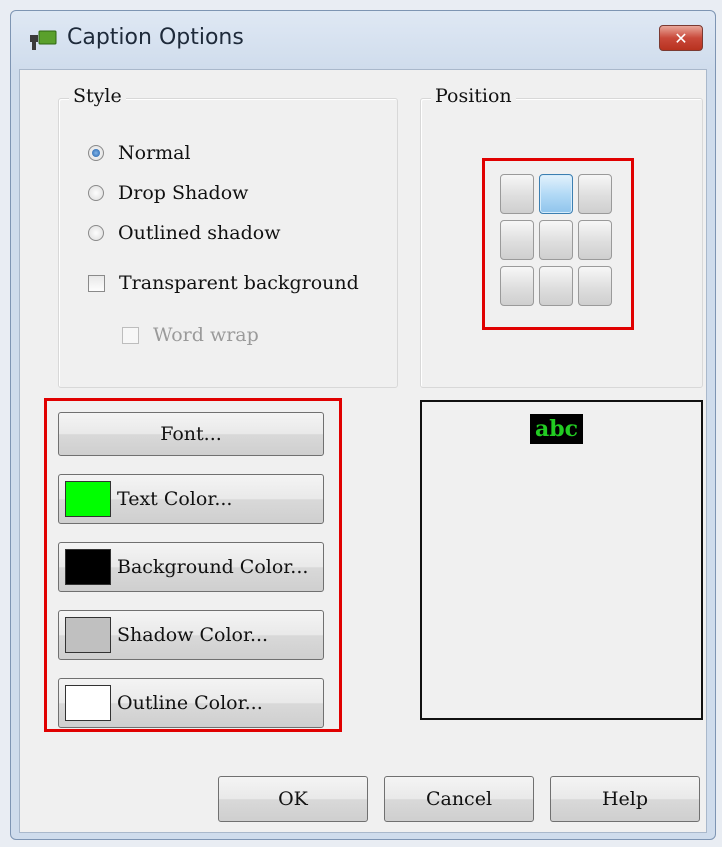 The image size is (722, 847). I want to click on shadow-color-swatch, so click(88, 635).